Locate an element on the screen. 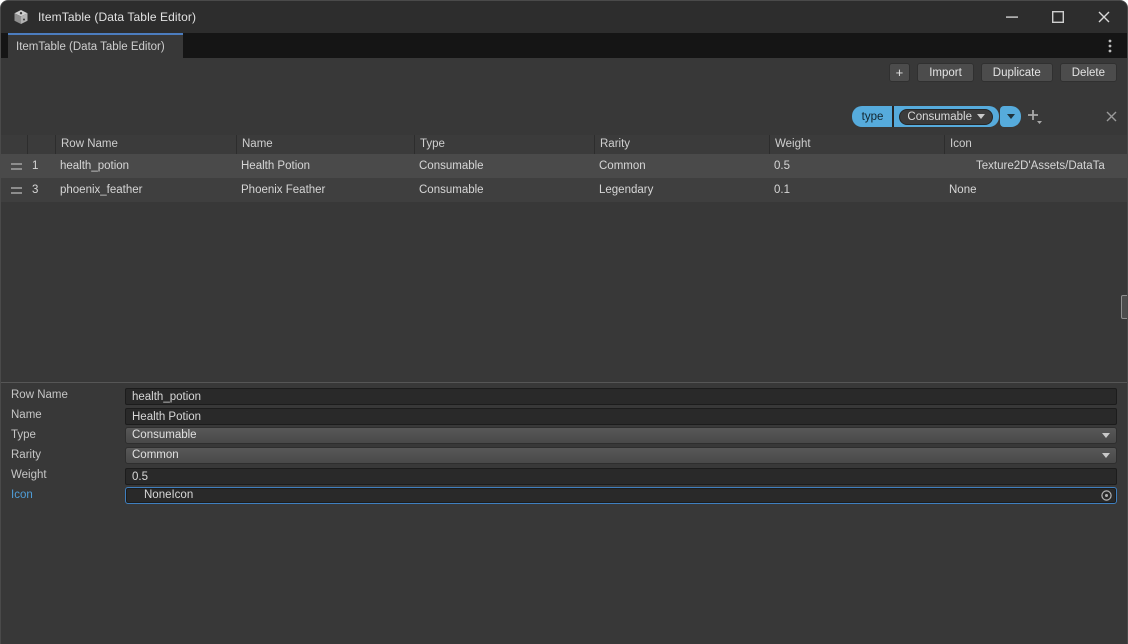 The image size is (1128, 644). table-toolbar: + Import Duplicate Delete is located at coordinates (1002, 72).